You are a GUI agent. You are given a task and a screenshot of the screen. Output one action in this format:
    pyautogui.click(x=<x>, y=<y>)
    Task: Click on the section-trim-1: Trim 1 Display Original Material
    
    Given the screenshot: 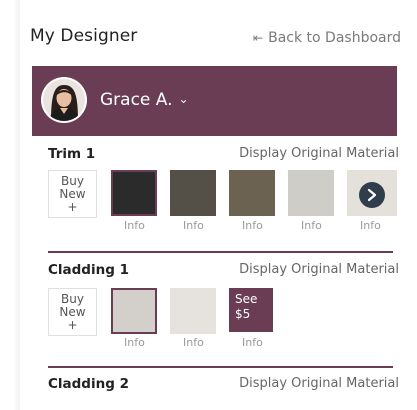 What is the action you would take?
    pyautogui.click(x=223, y=156)
    